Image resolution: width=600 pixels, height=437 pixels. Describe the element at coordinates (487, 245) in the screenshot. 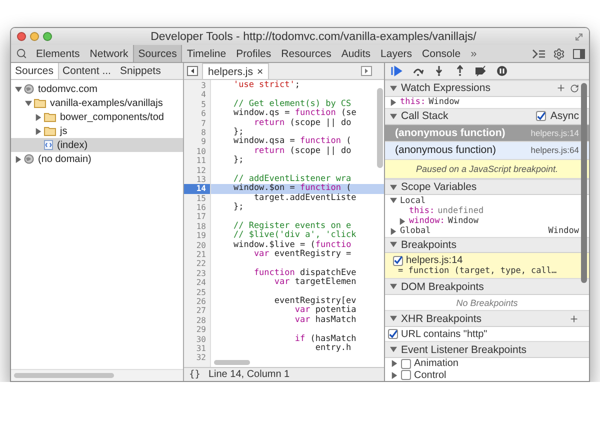

I see `section-header: Breakpoints` at that location.